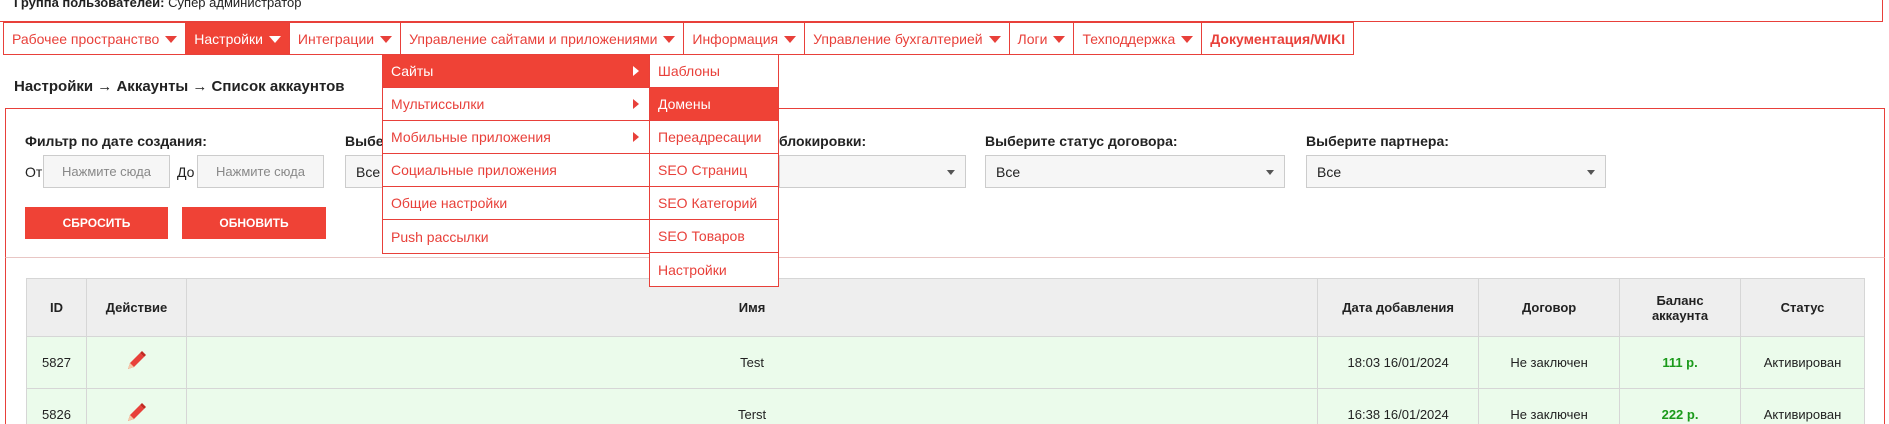 The width and height of the screenshot is (1889, 424). I want to click on col-action: Действие, so click(136, 307).